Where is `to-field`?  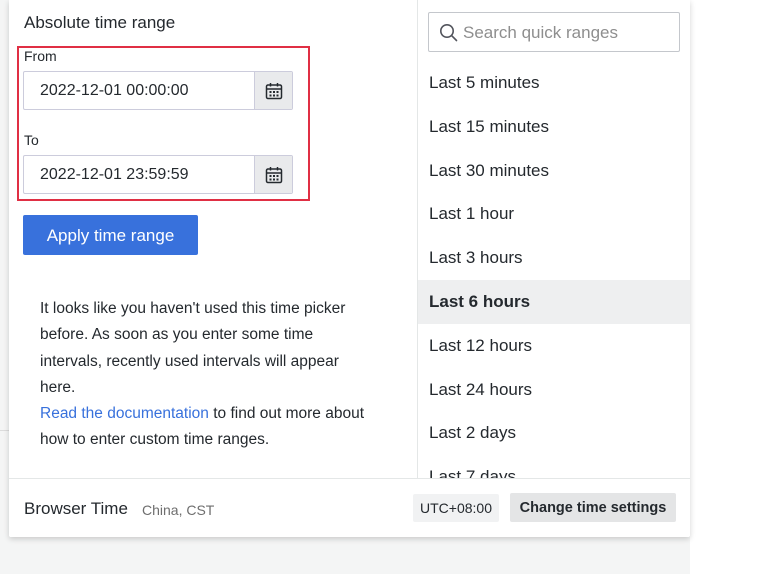
to-field is located at coordinates (158, 174).